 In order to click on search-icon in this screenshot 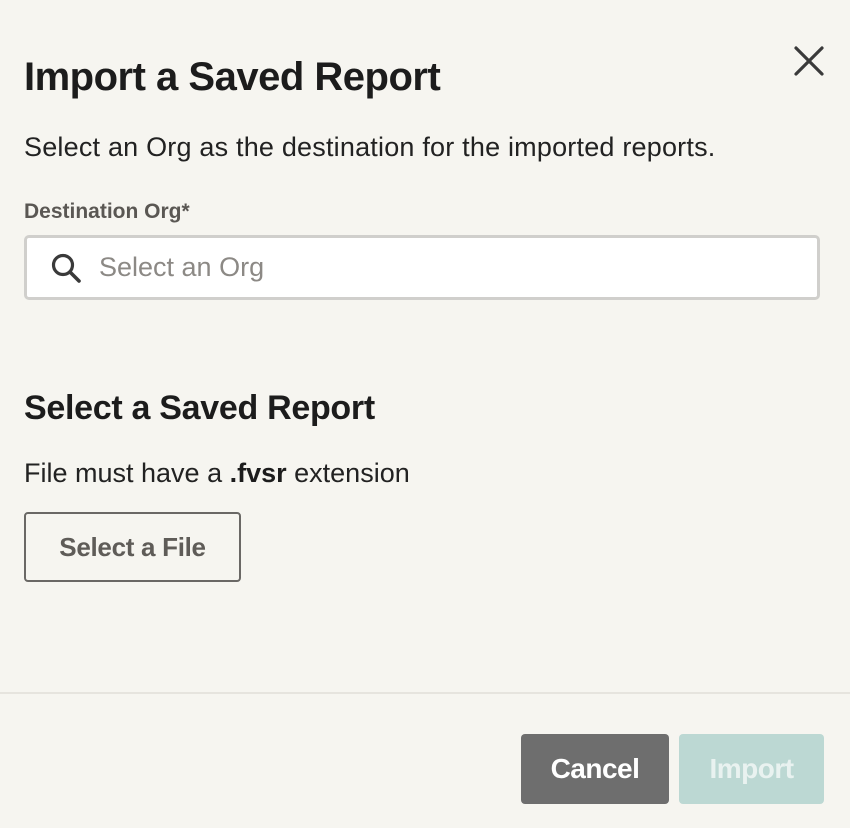, I will do `click(66, 268)`.